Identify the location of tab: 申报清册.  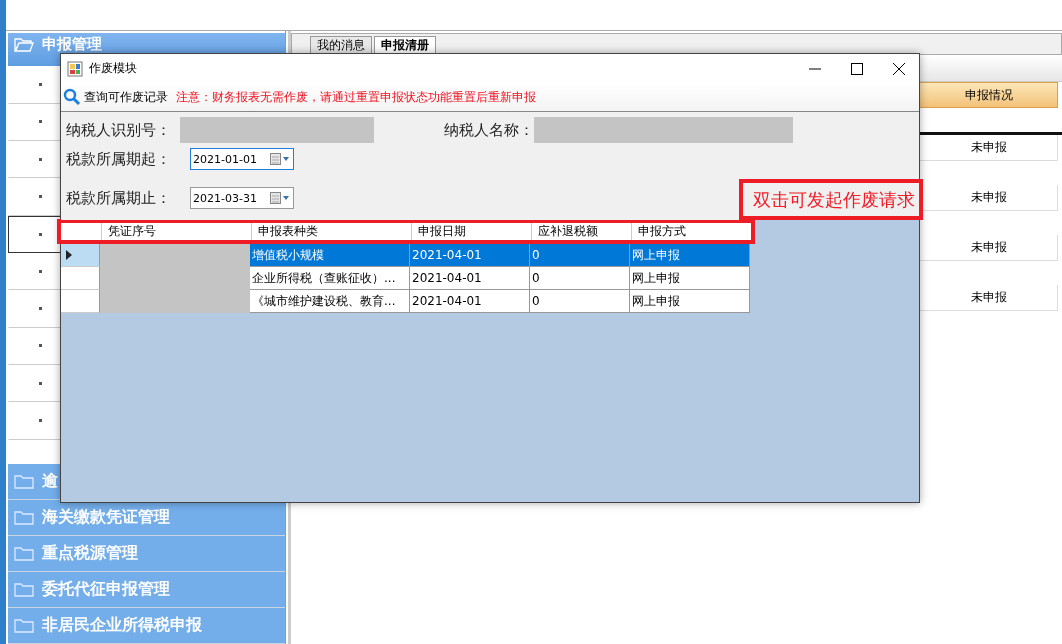
(405, 45).